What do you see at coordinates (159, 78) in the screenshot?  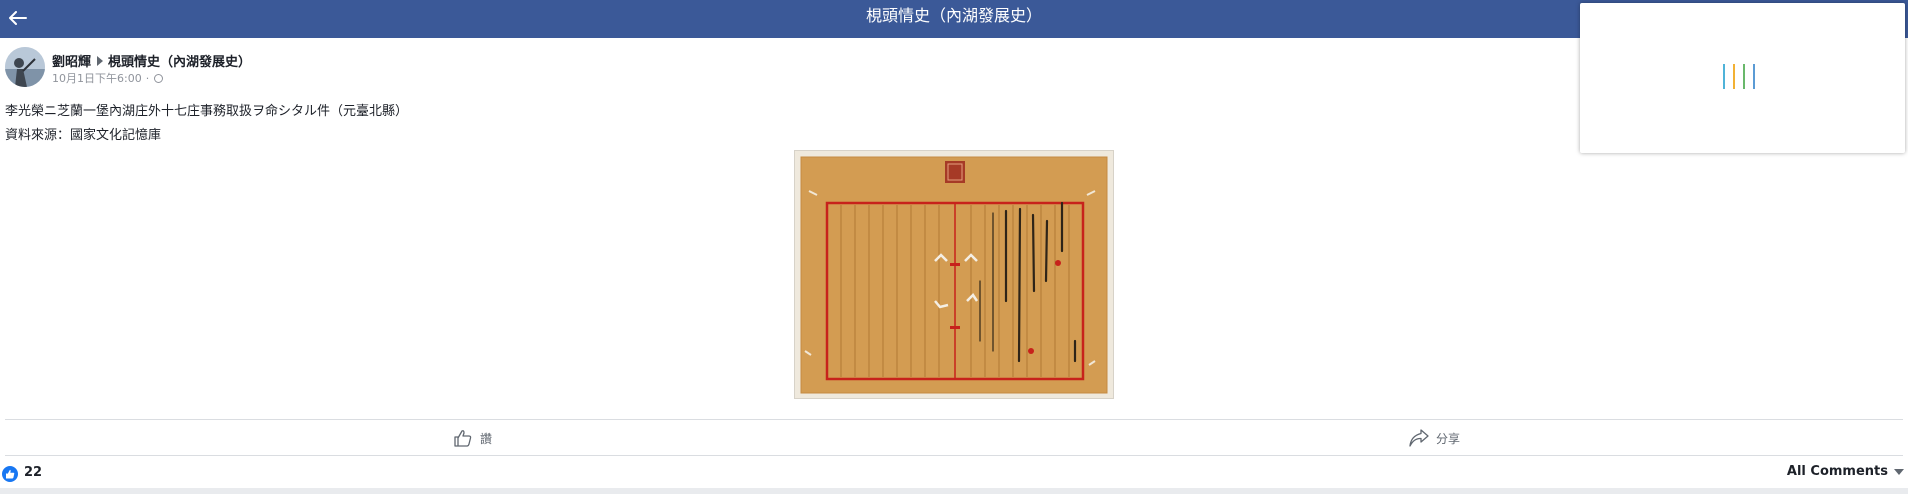 I see `globe-icon` at bounding box center [159, 78].